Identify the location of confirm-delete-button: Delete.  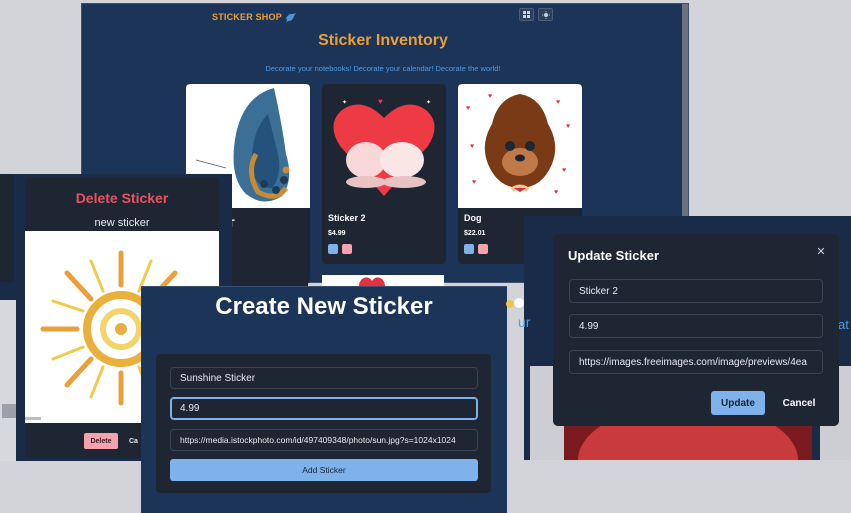
(101, 441).